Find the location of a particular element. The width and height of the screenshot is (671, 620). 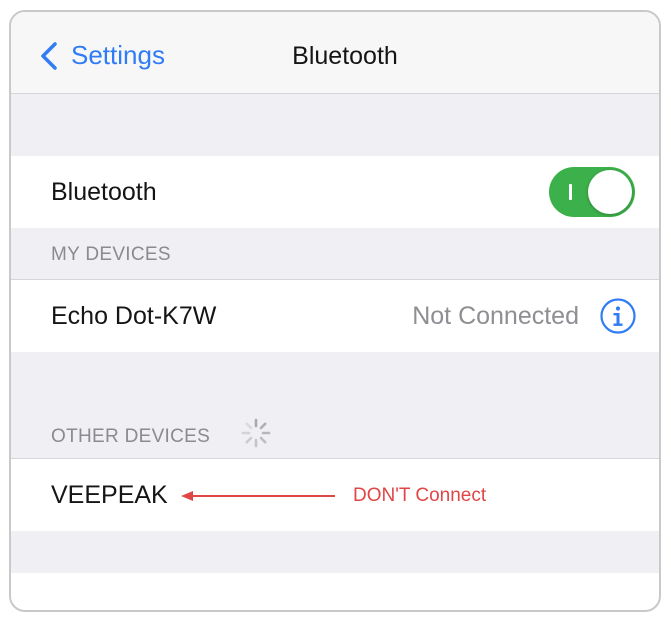

navigation-bar: Settings Bluetooth is located at coordinates (335, 53).